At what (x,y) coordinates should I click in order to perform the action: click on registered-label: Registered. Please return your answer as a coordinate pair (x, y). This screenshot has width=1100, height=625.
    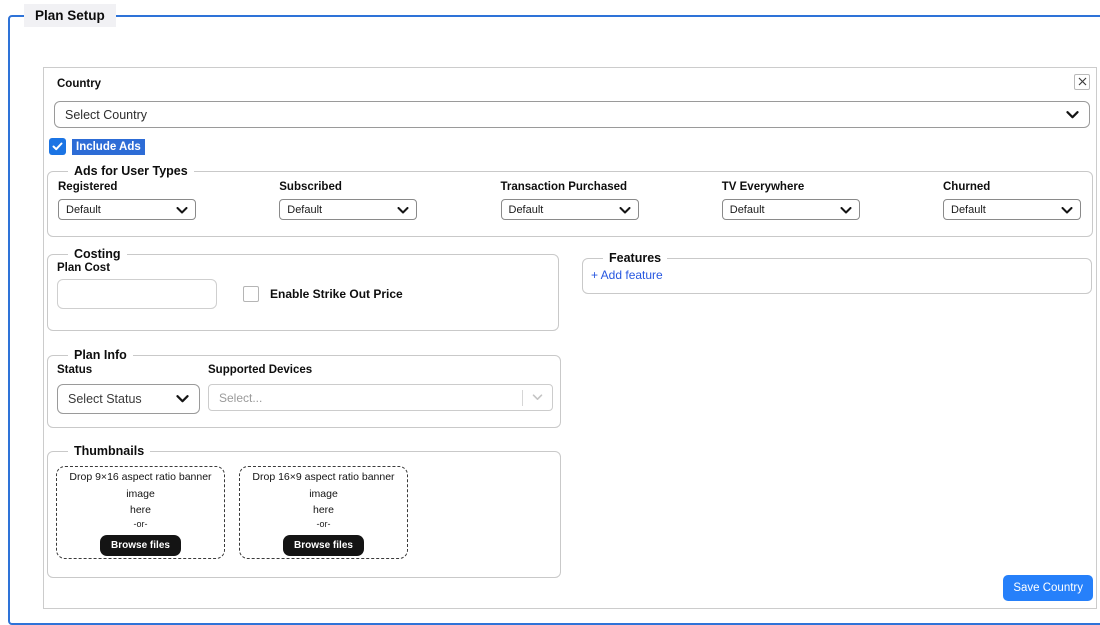
    Looking at the image, I should click on (88, 187).